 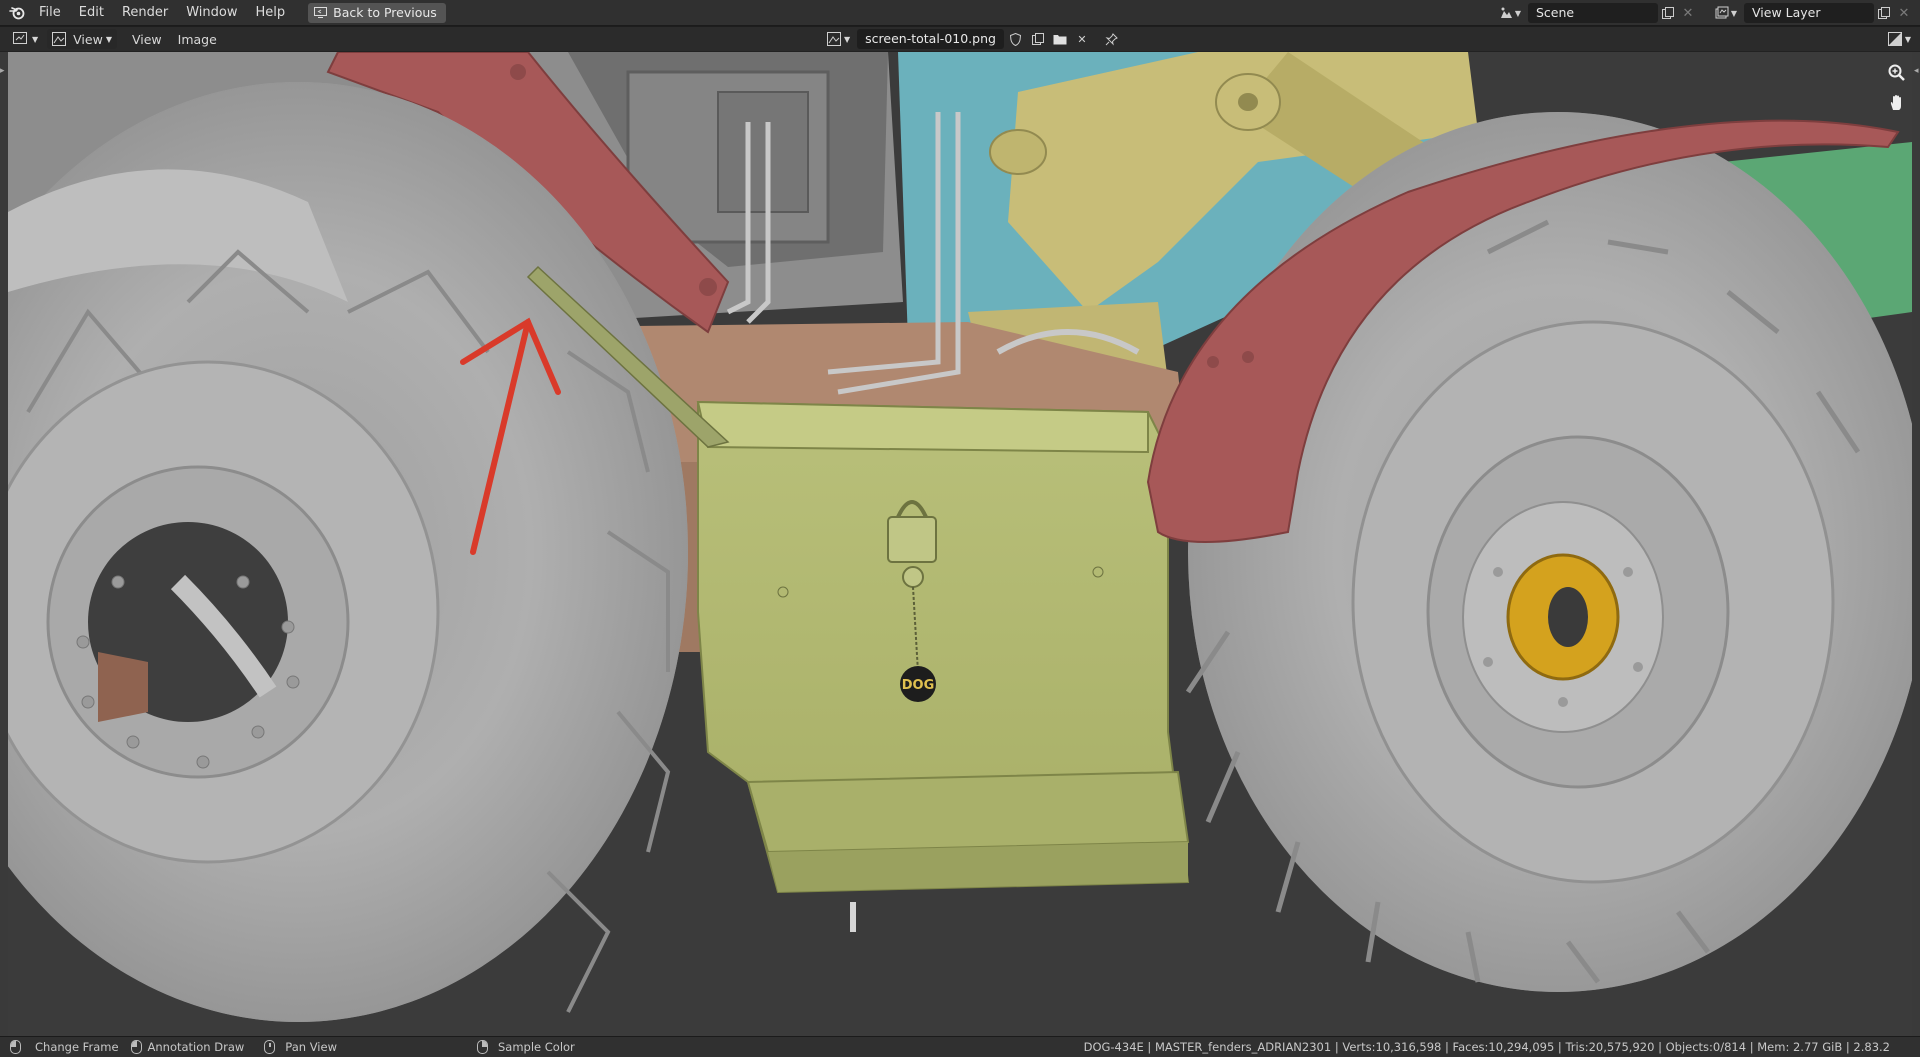 I want to click on render-layers-icon, so click(x=1722, y=12).